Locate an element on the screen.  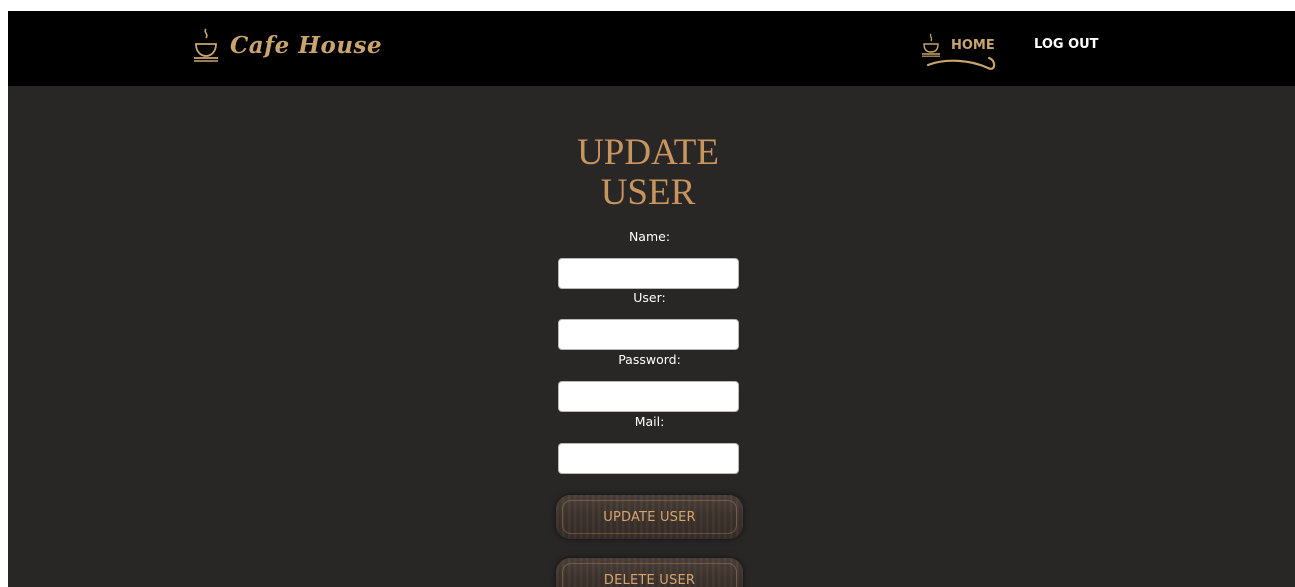
user-field is located at coordinates (648, 334).